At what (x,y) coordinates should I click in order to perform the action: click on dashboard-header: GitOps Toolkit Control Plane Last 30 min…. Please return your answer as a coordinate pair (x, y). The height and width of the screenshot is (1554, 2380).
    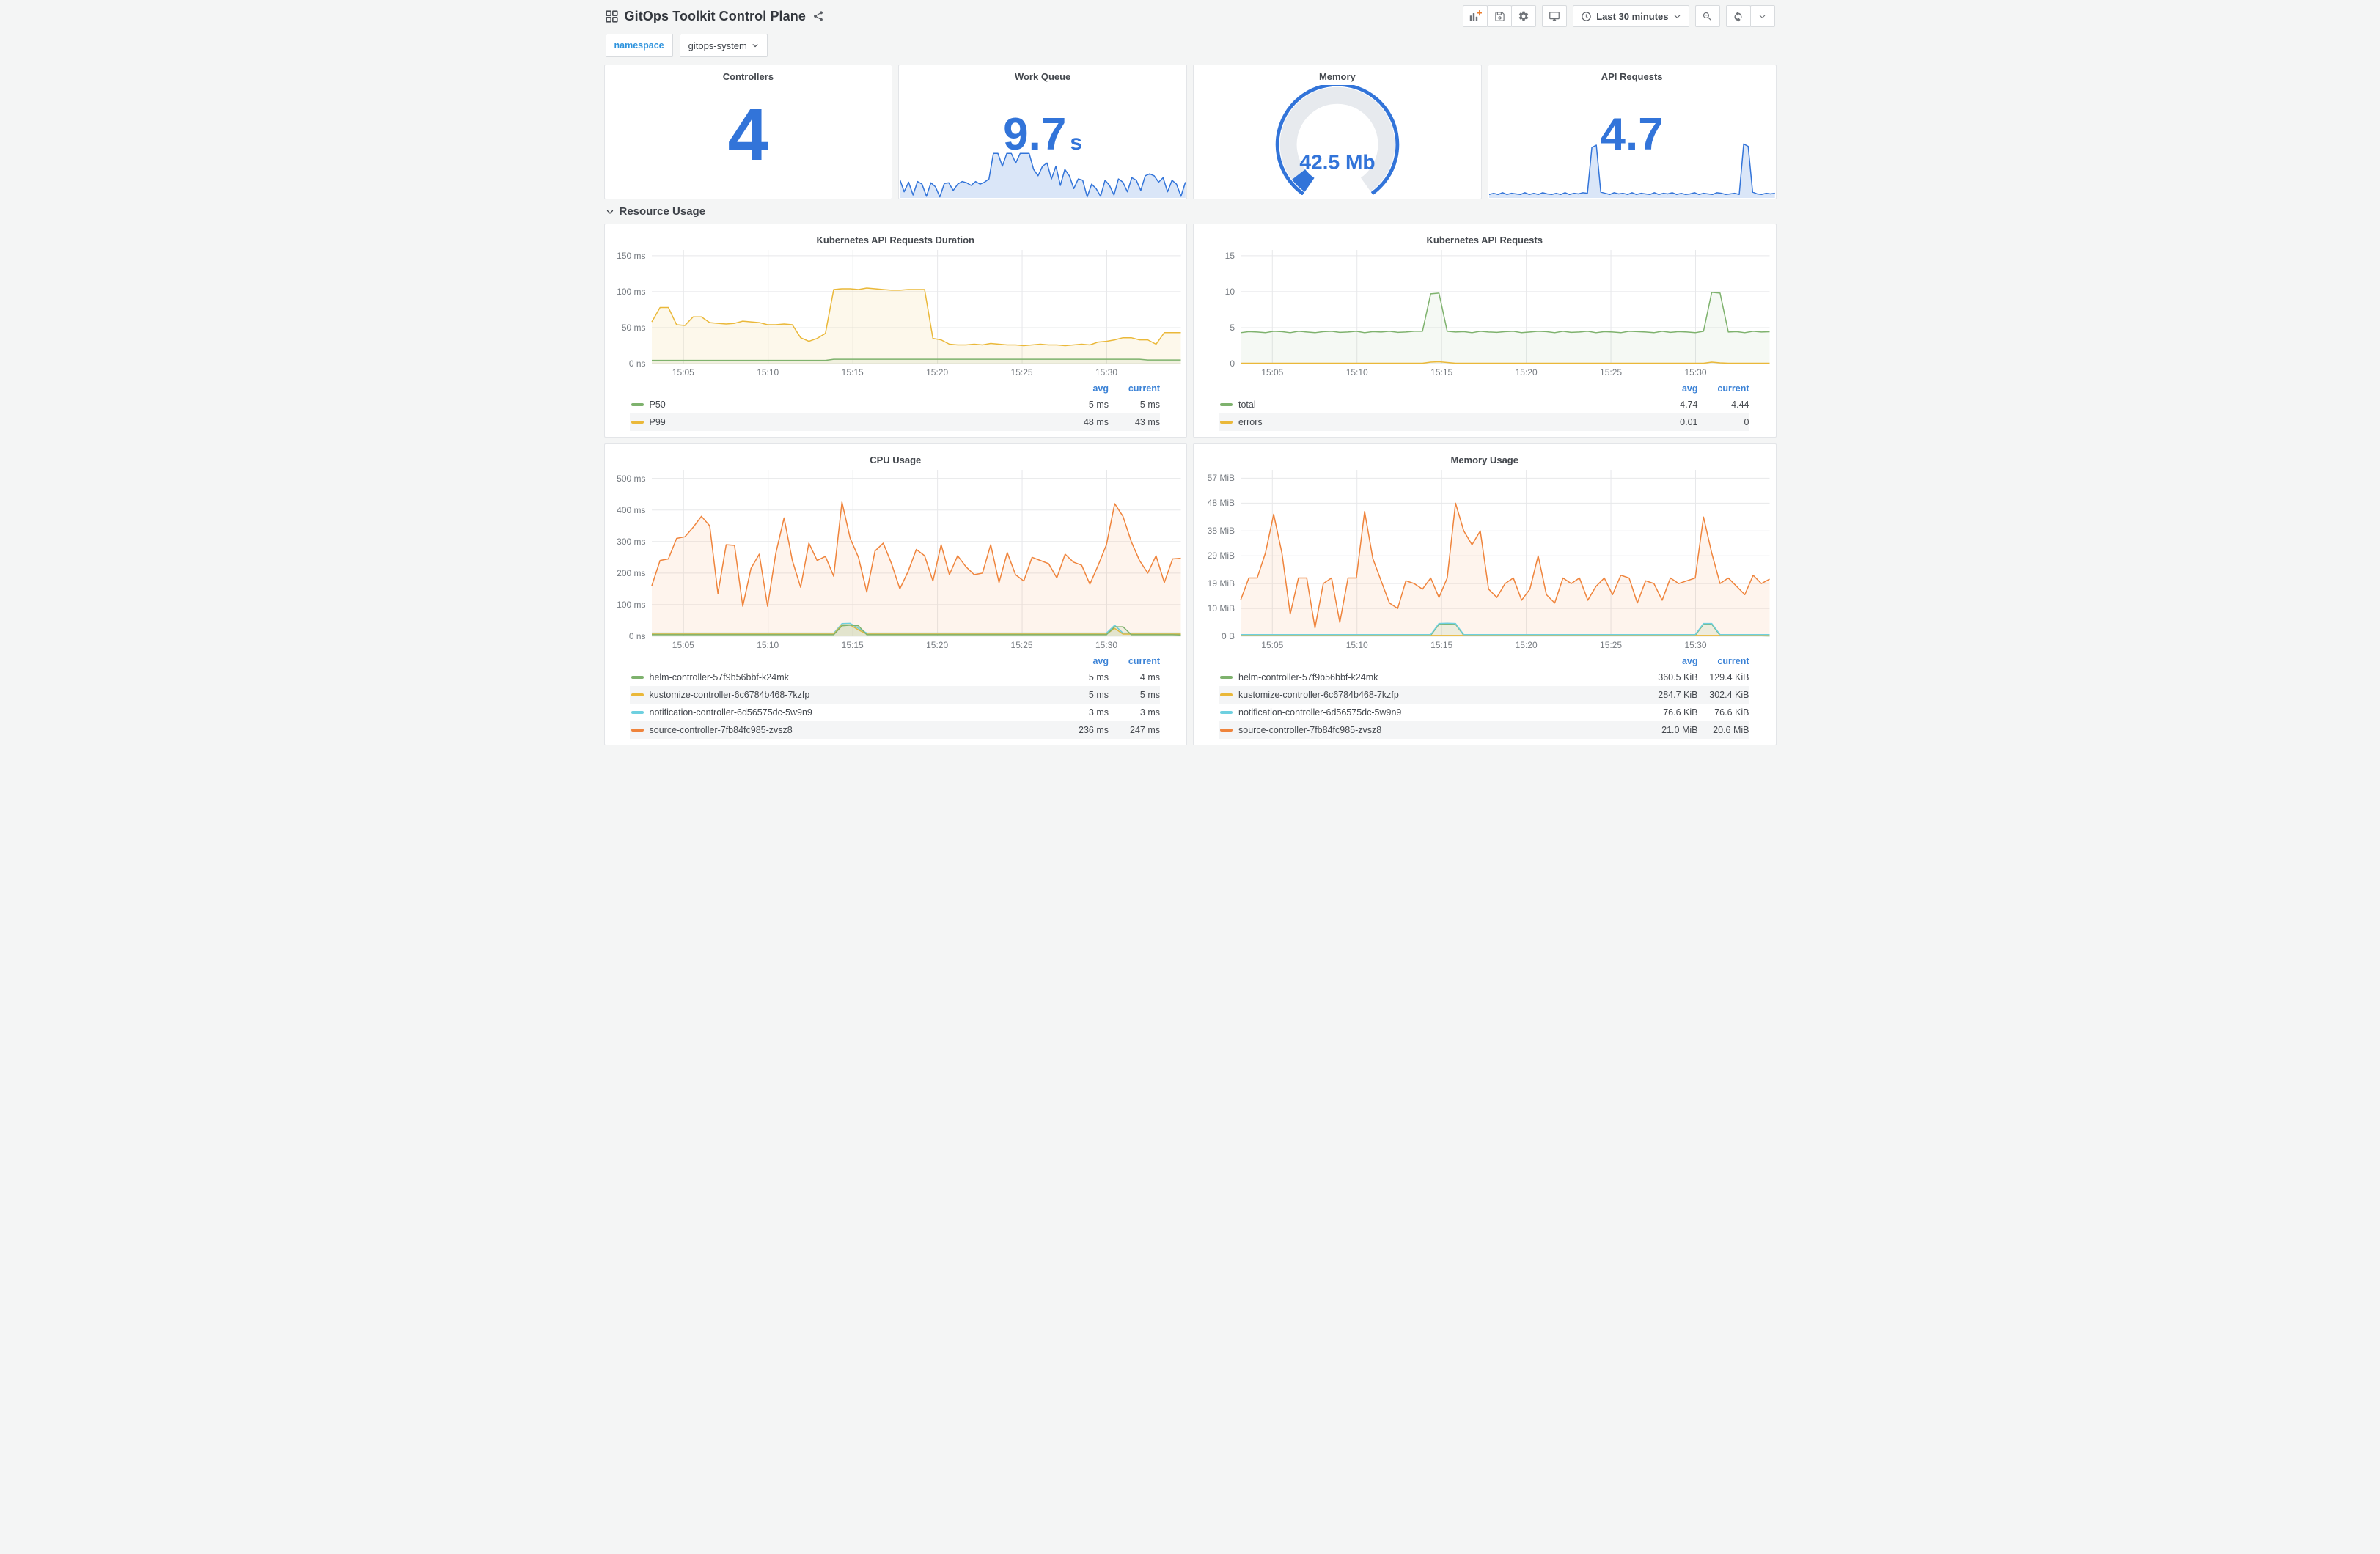
    Looking at the image, I should click on (1190, 16).